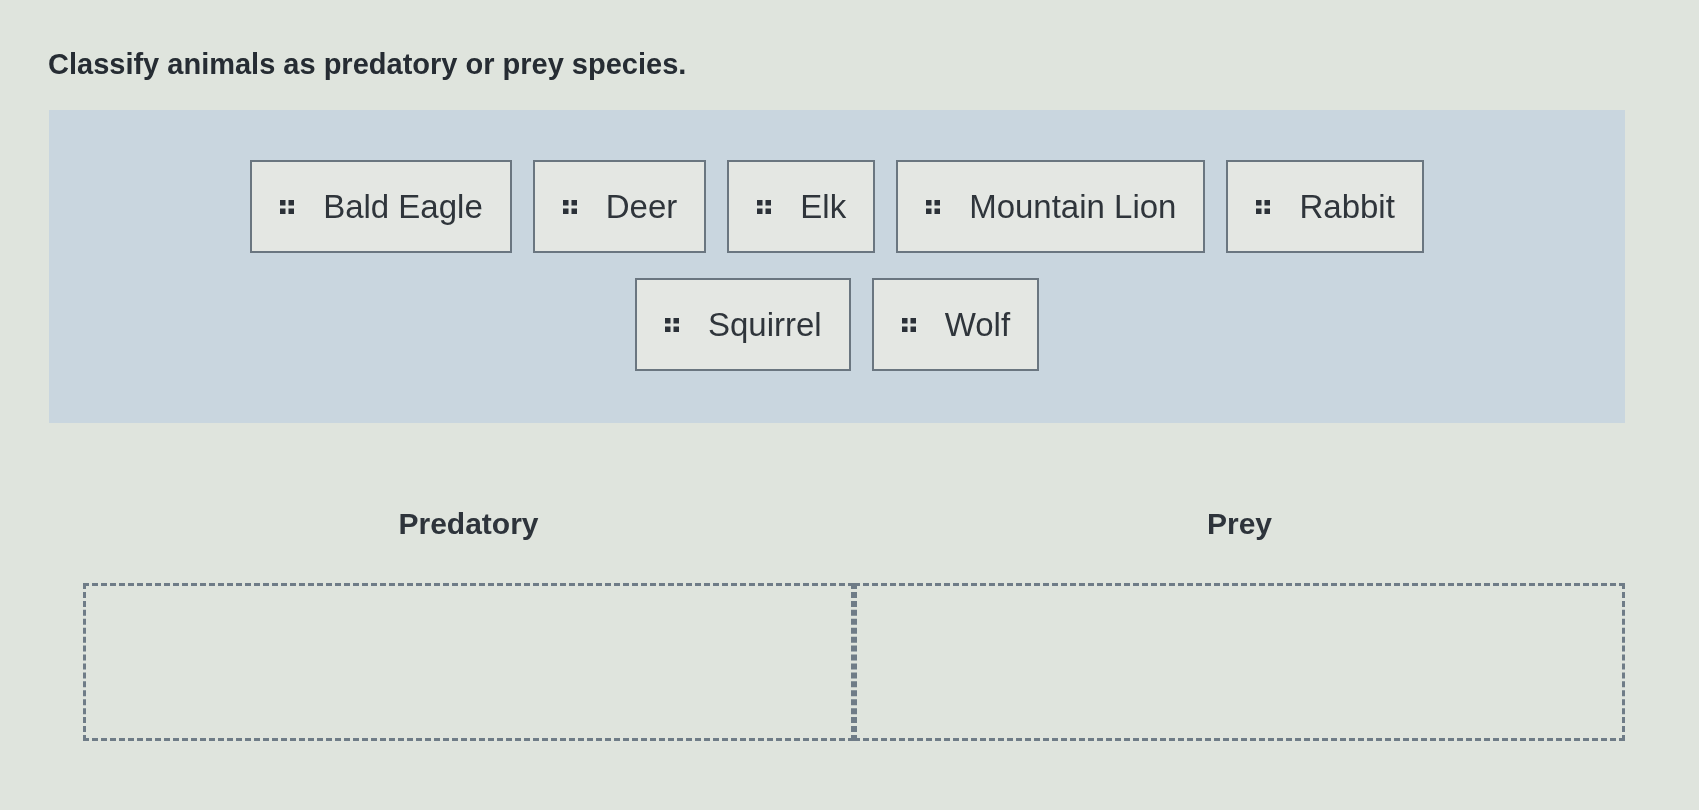 The width and height of the screenshot is (1699, 810). Describe the element at coordinates (619, 206) in the screenshot. I see `animal-card: Deer` at that location.